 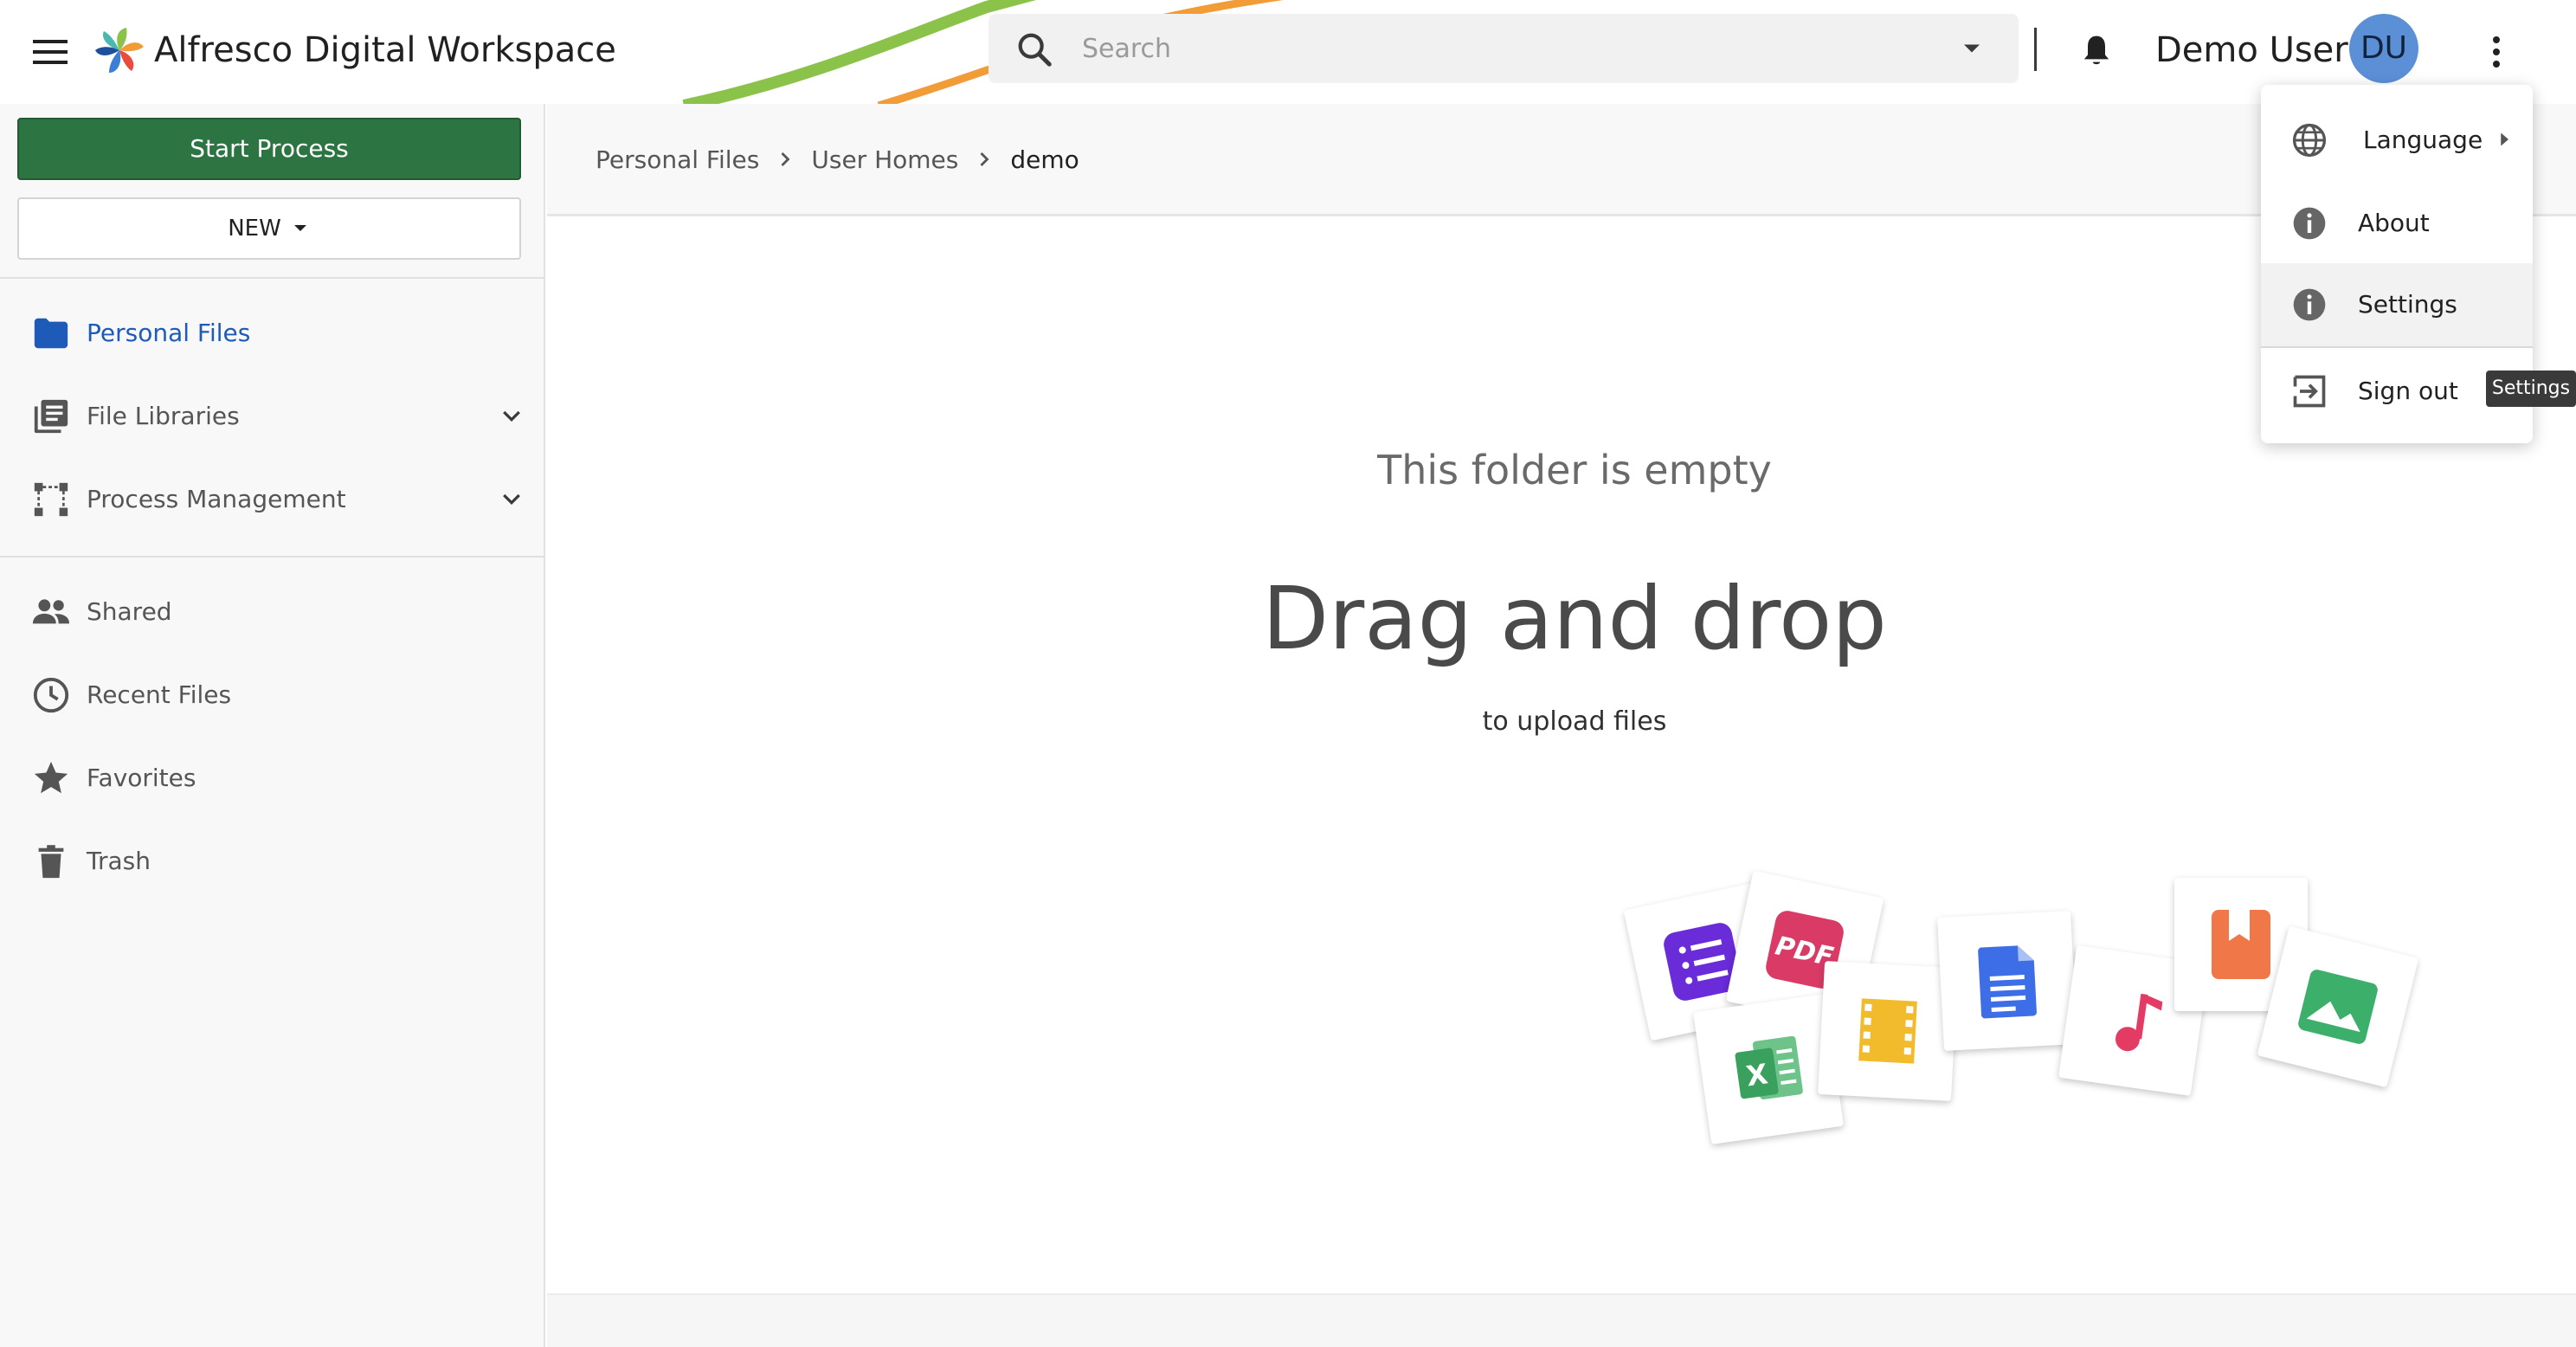 I want to click on menu-icon, so click(x=50, y=52).